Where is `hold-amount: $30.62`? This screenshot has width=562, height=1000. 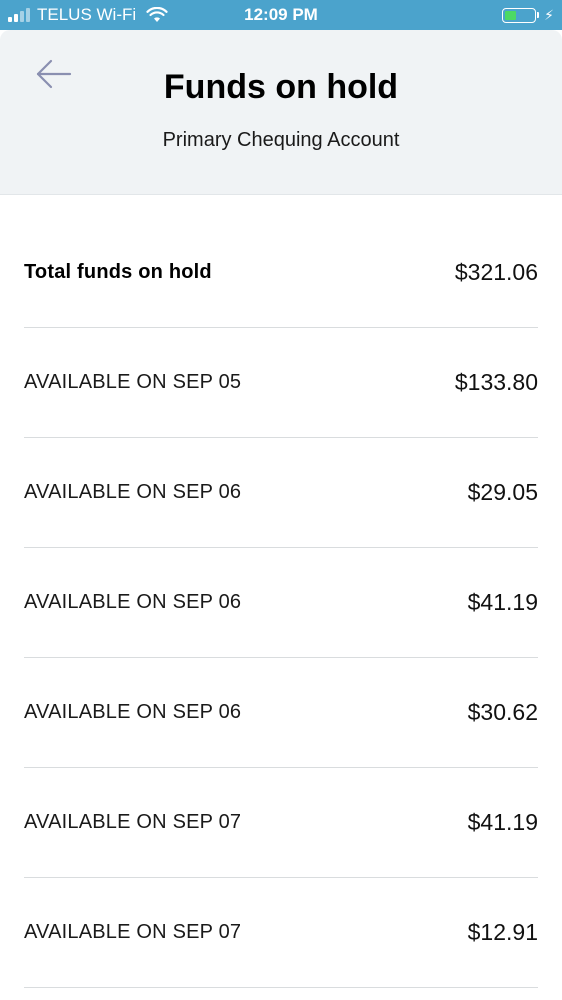 hold-amount: $30.62 is located at coordinates (502, 712).